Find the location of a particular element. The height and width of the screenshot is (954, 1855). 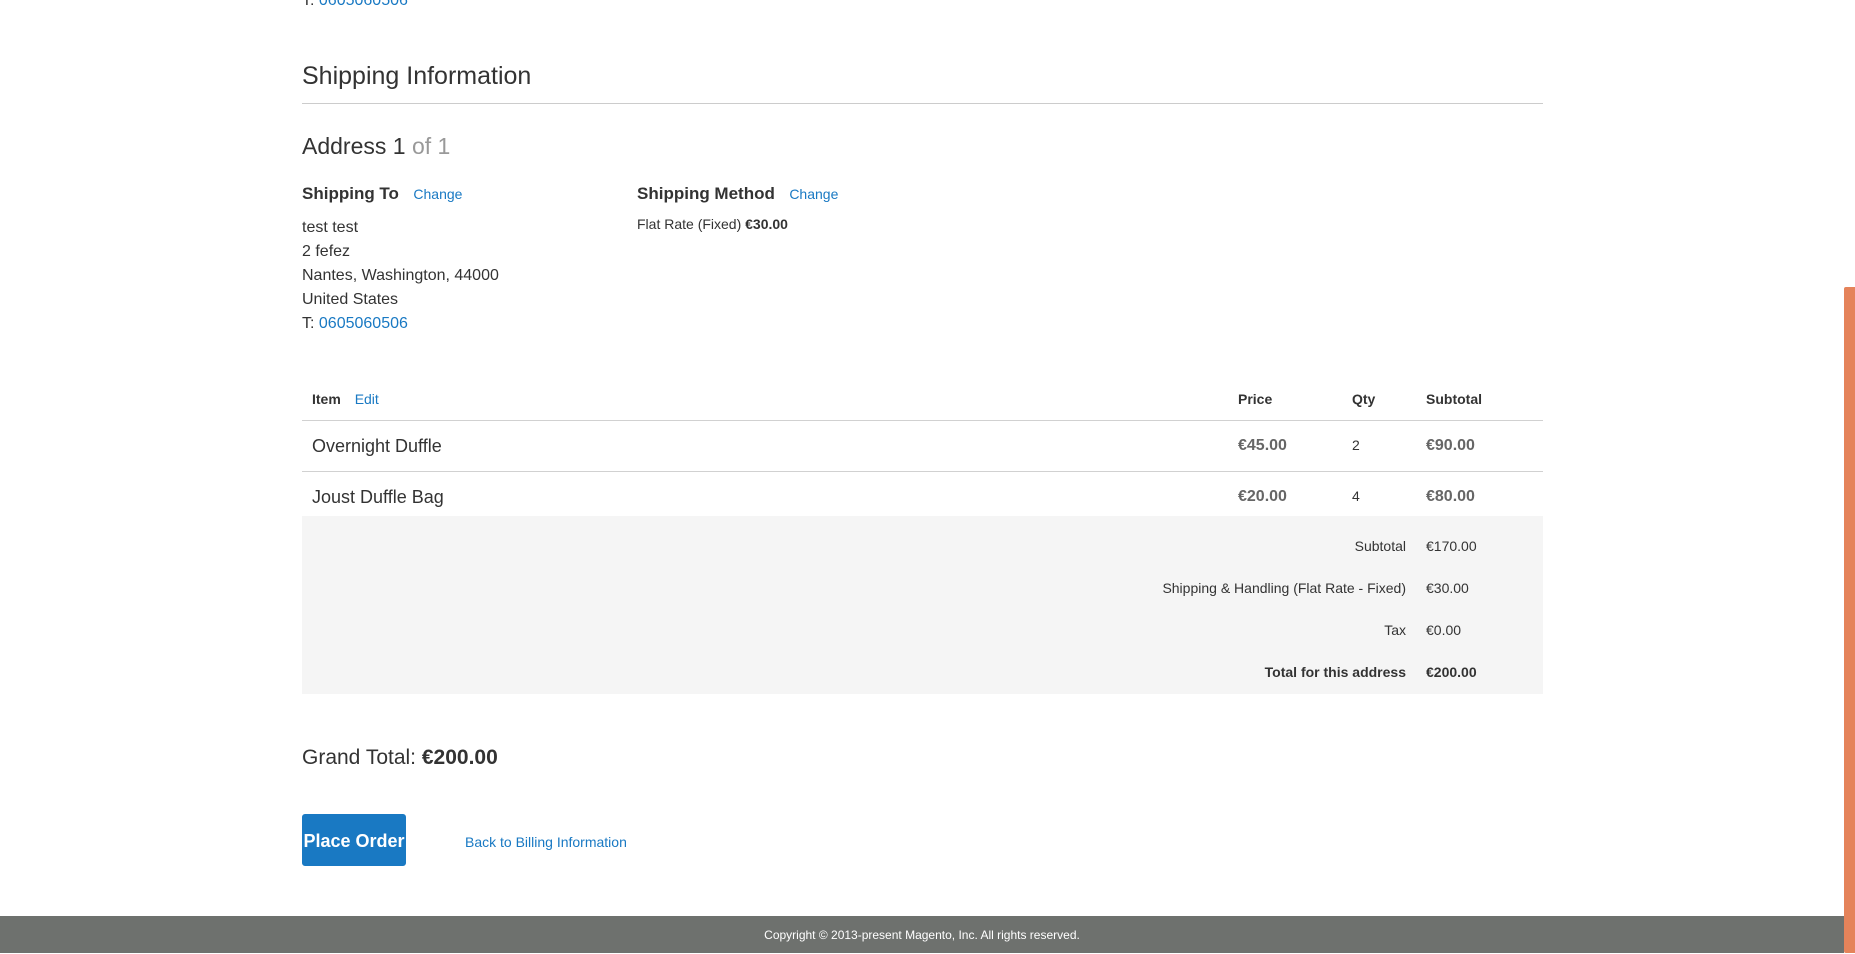

shipping-to-title: Shipping To is located at coordinates (350, 193).